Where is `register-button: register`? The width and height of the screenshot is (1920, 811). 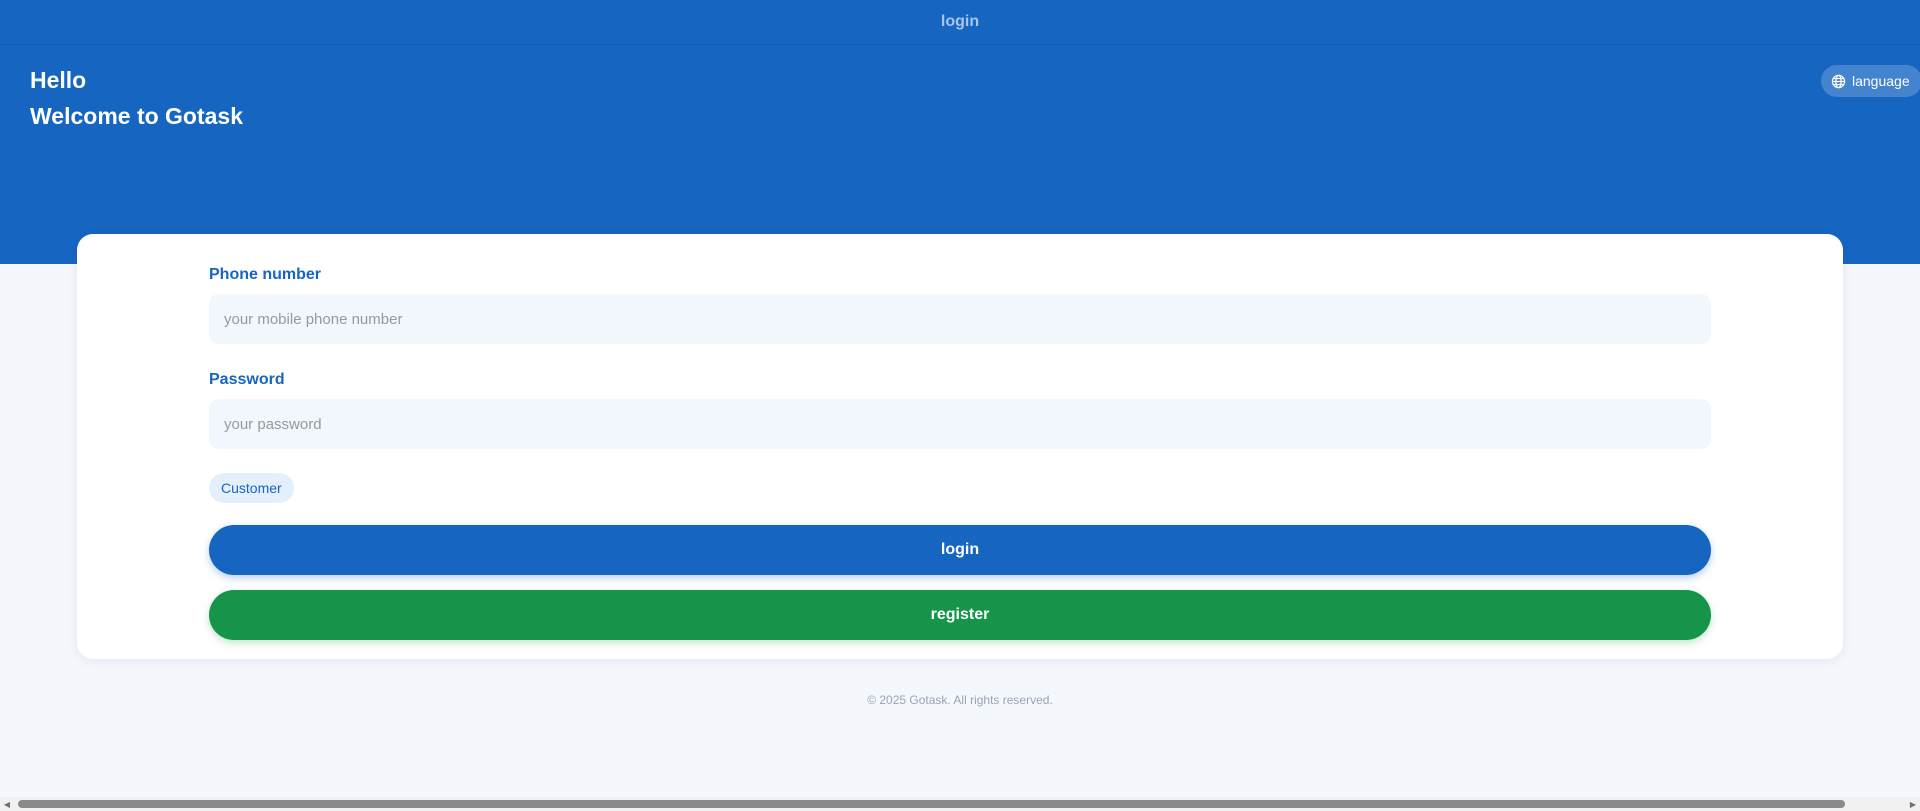
register-button: register is located at coordinates (960, 615).